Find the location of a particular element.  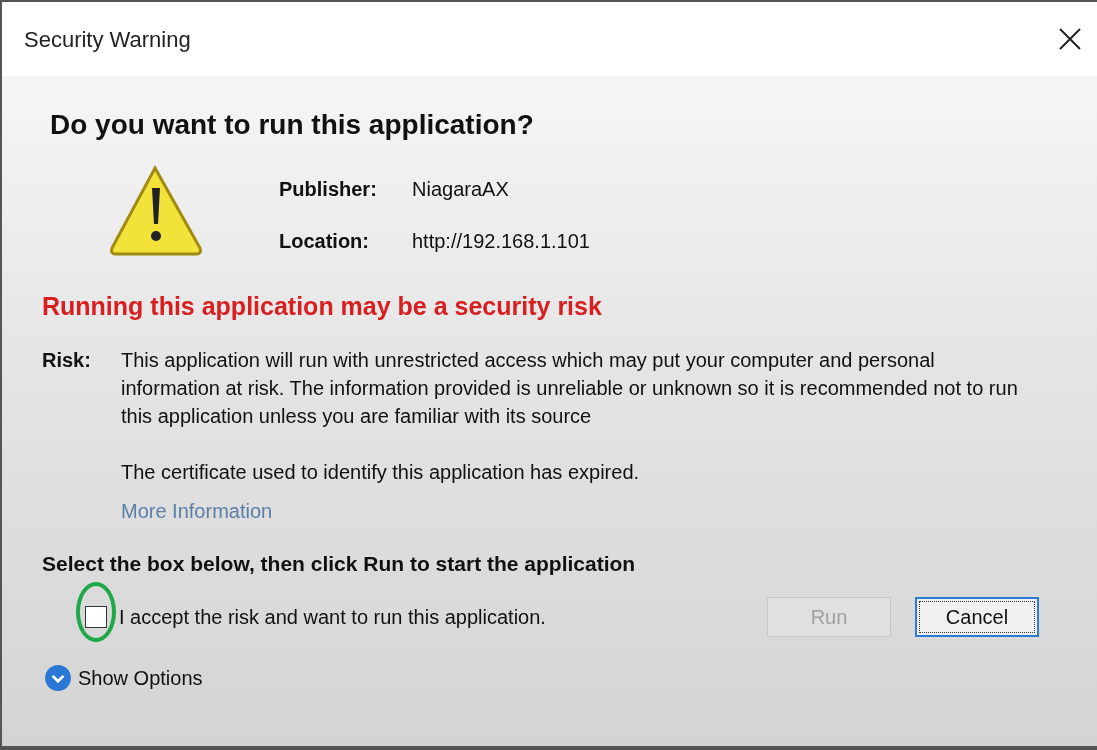

accept-checkbox is located at coordinates (96, 617).